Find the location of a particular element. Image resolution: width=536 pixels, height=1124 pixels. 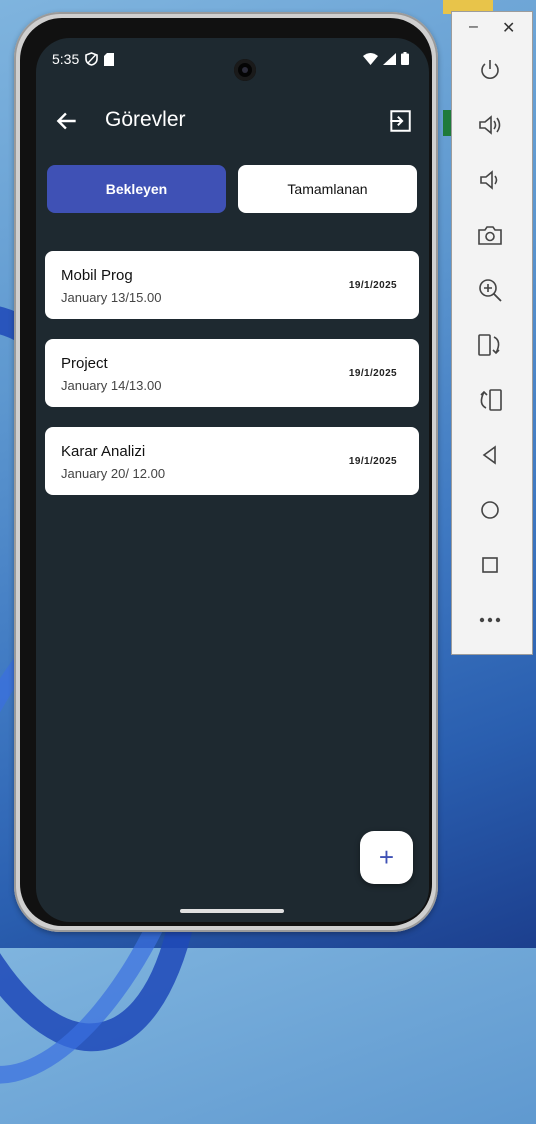

status-time: 5:35 is located at coordinates (66, 59).